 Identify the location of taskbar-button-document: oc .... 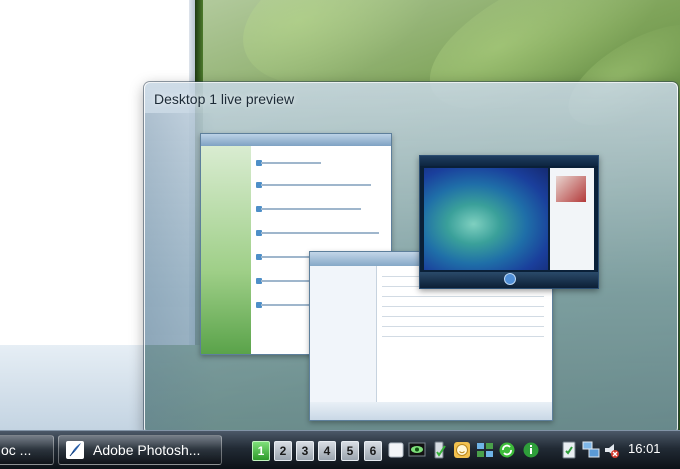
(27, 450).